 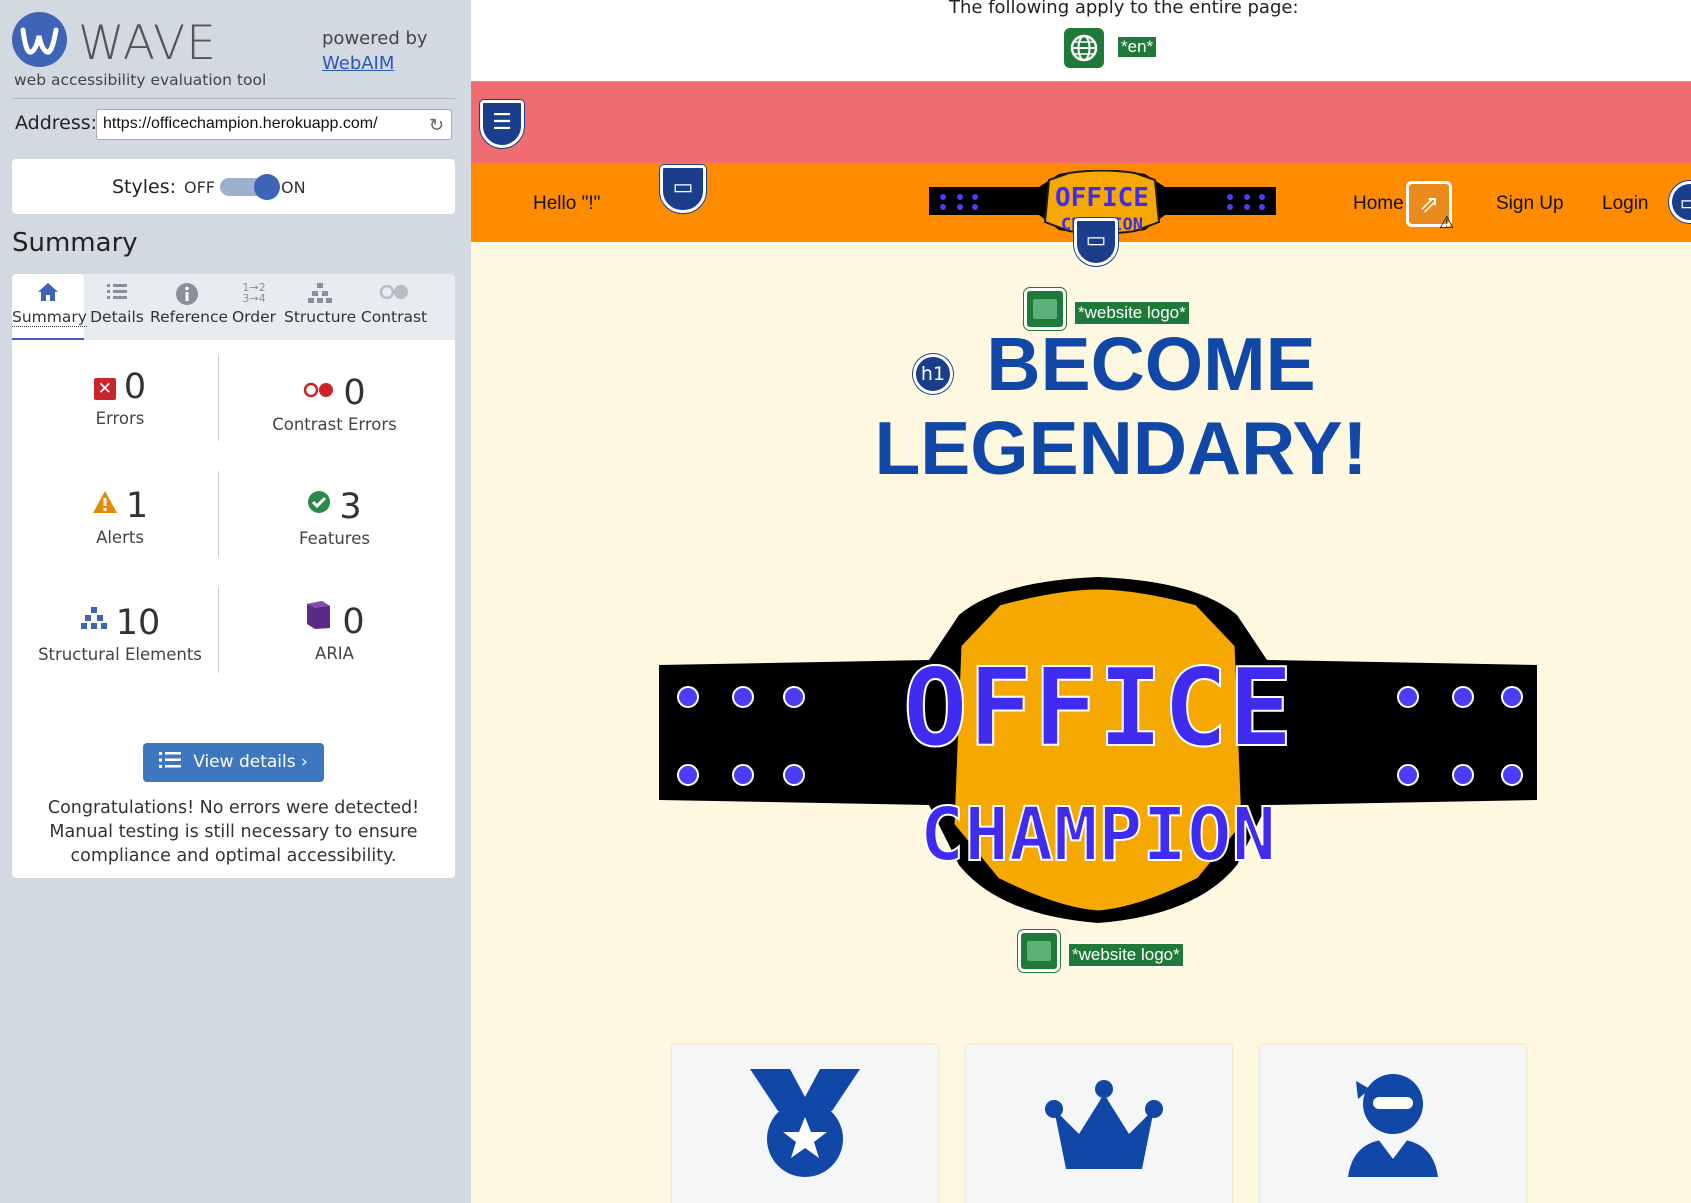 I want to click on aria-label: ARIA, so click(x=334, y=653).